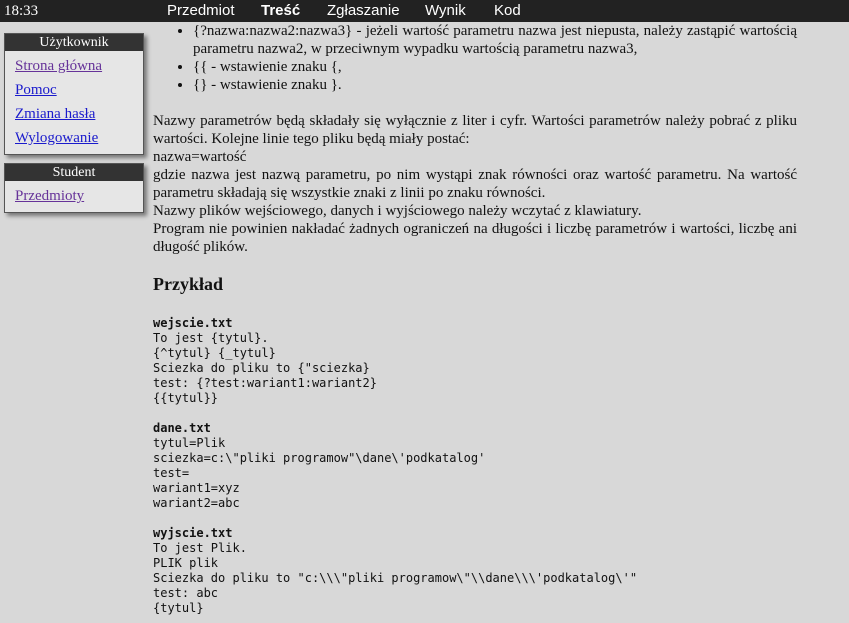 Image resolution: width=849 pixels, height=623 pixels. Describe the element at coordinates (49, 196) in the screenshot. I see `subjects-link: Przedmioty` at that location.